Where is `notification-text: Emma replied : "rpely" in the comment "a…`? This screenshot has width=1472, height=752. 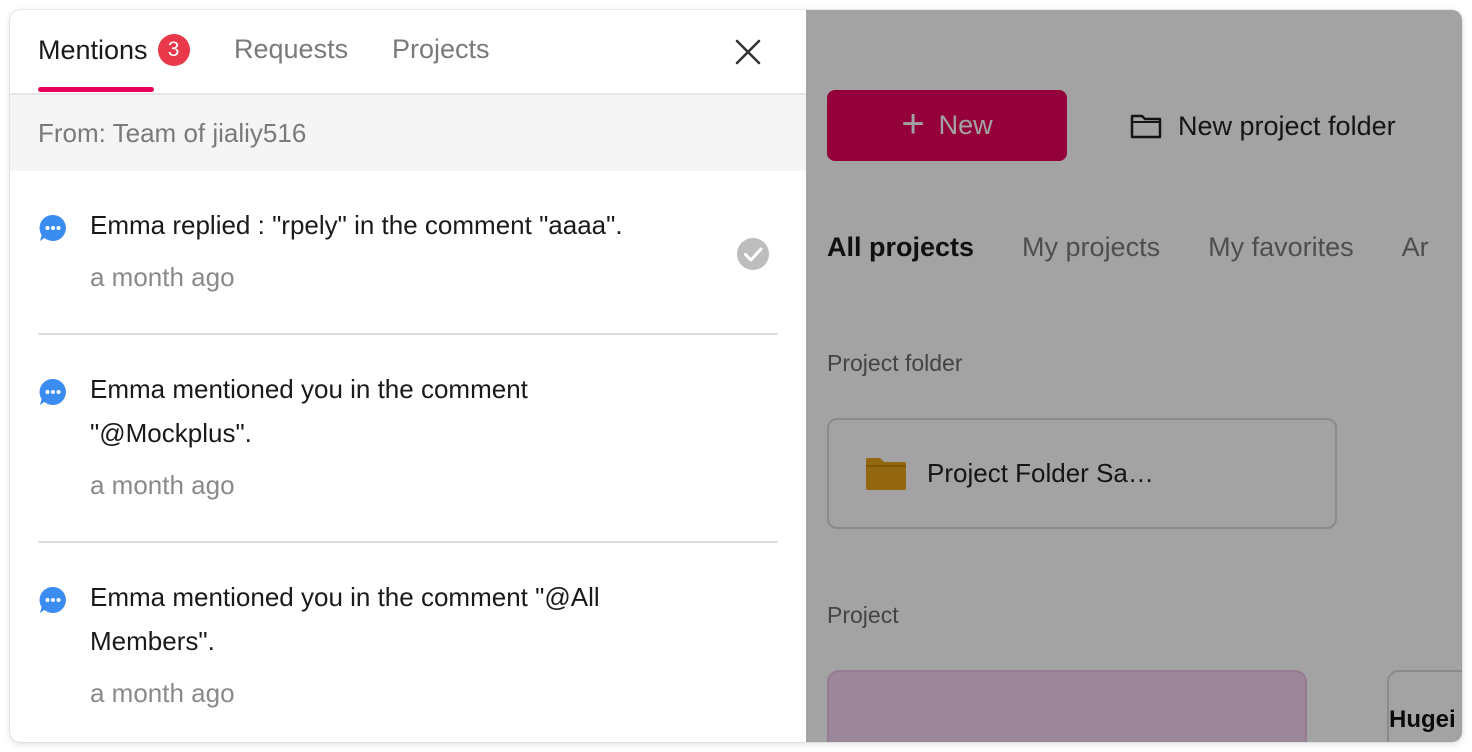 notification-text: Emma replied : "rpely" in the comment "a… is located at coordinates (356, 225).